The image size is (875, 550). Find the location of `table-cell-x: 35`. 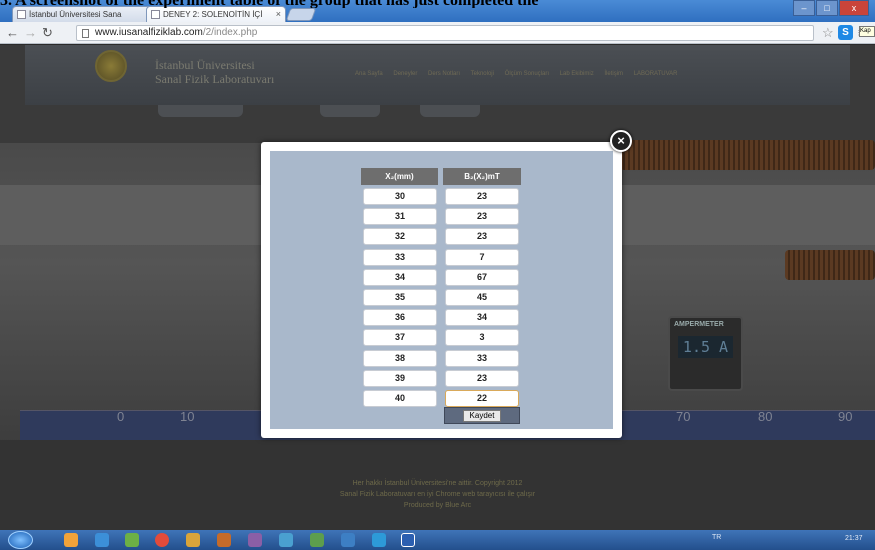

table-cell-x: 35 is located at coordinates (400, 297).